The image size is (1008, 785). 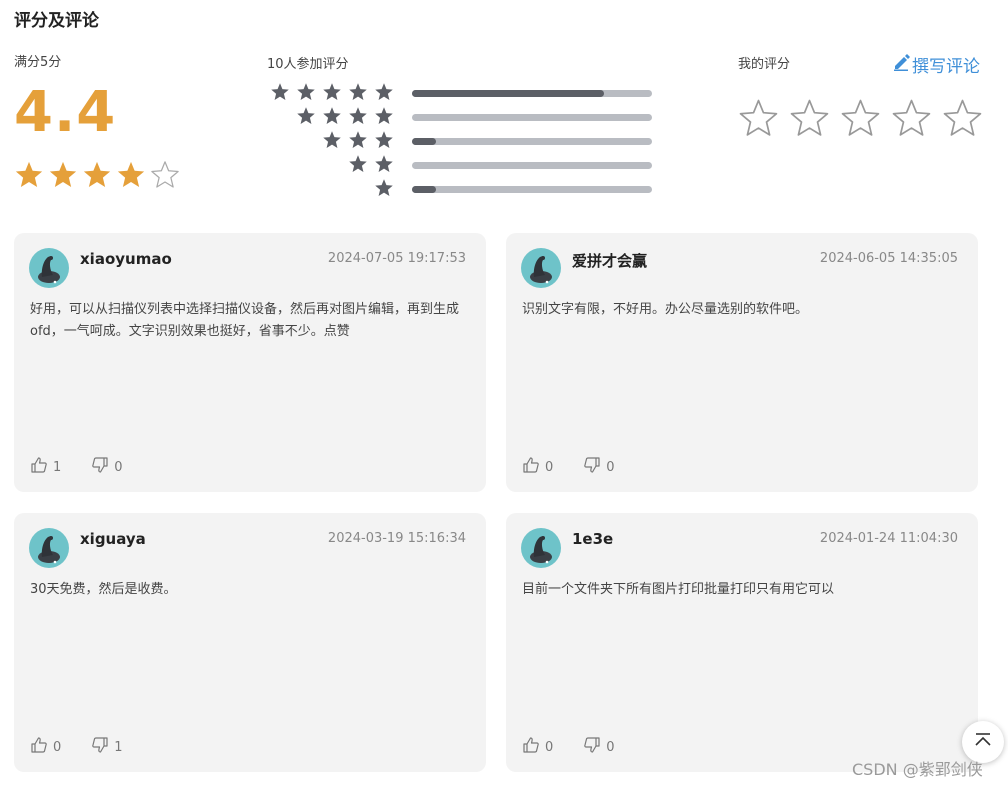 I want to click on review-user-name: 爱拼才会赢, so click(x=609, y=260).